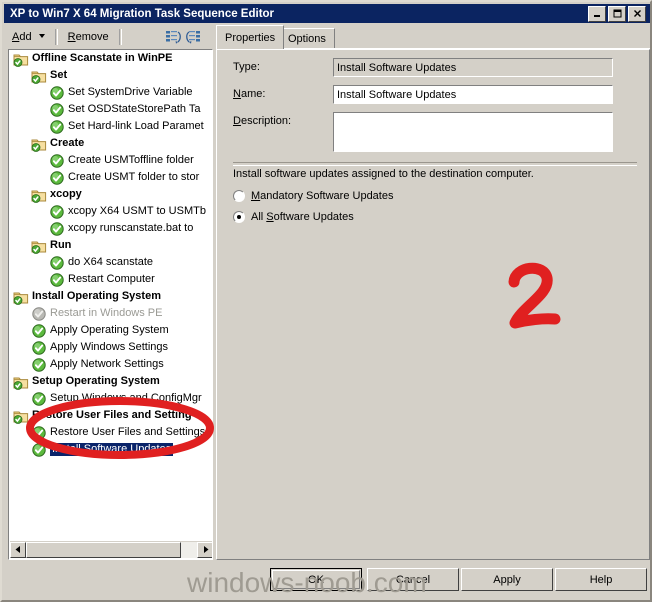 The width and height of the screenshot is (652, 602). What do you see at coordinates (106, 313) in the screenshot?
I see `tree-item-label: Restart in Windows PE` at bounding box center [106, 313].